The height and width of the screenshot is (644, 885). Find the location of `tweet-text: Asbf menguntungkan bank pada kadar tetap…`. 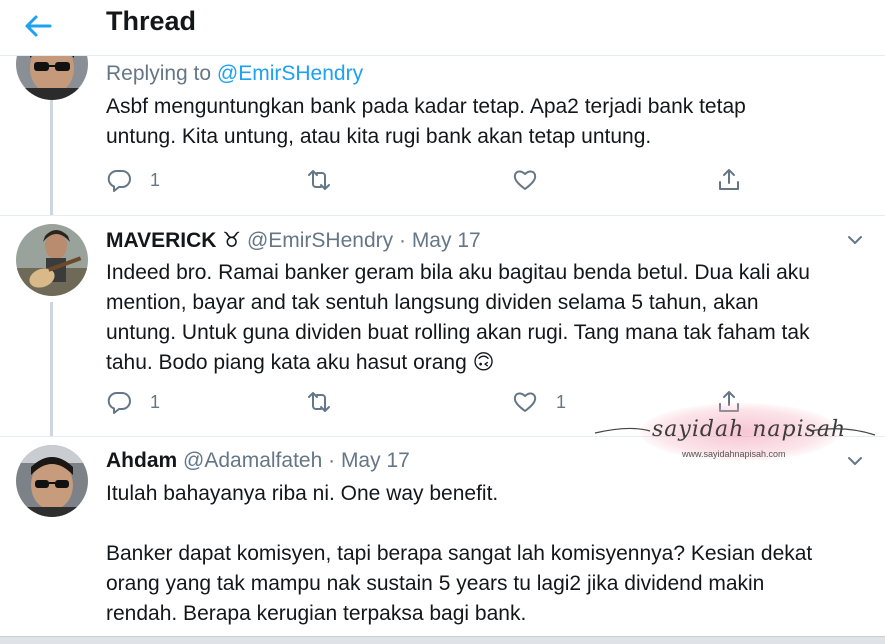

tweet-text: Asbf menguntungkan bank pada kadar tetap… is located at coordinates (491, 122).